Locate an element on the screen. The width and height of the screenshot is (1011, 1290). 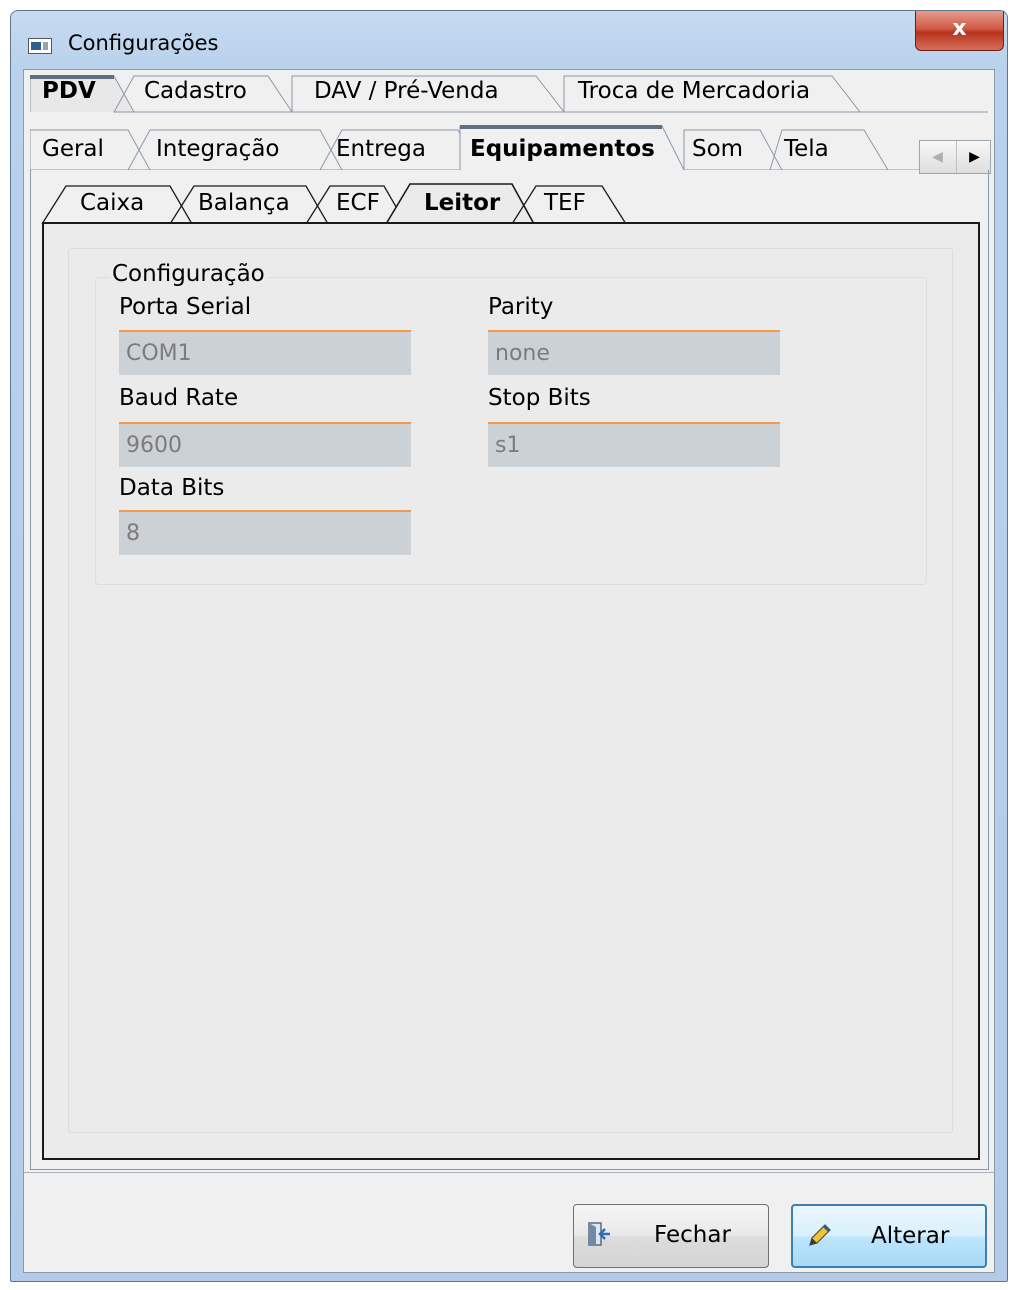
tab-entrega-label: Entrega is located at coordinates (381, 149).